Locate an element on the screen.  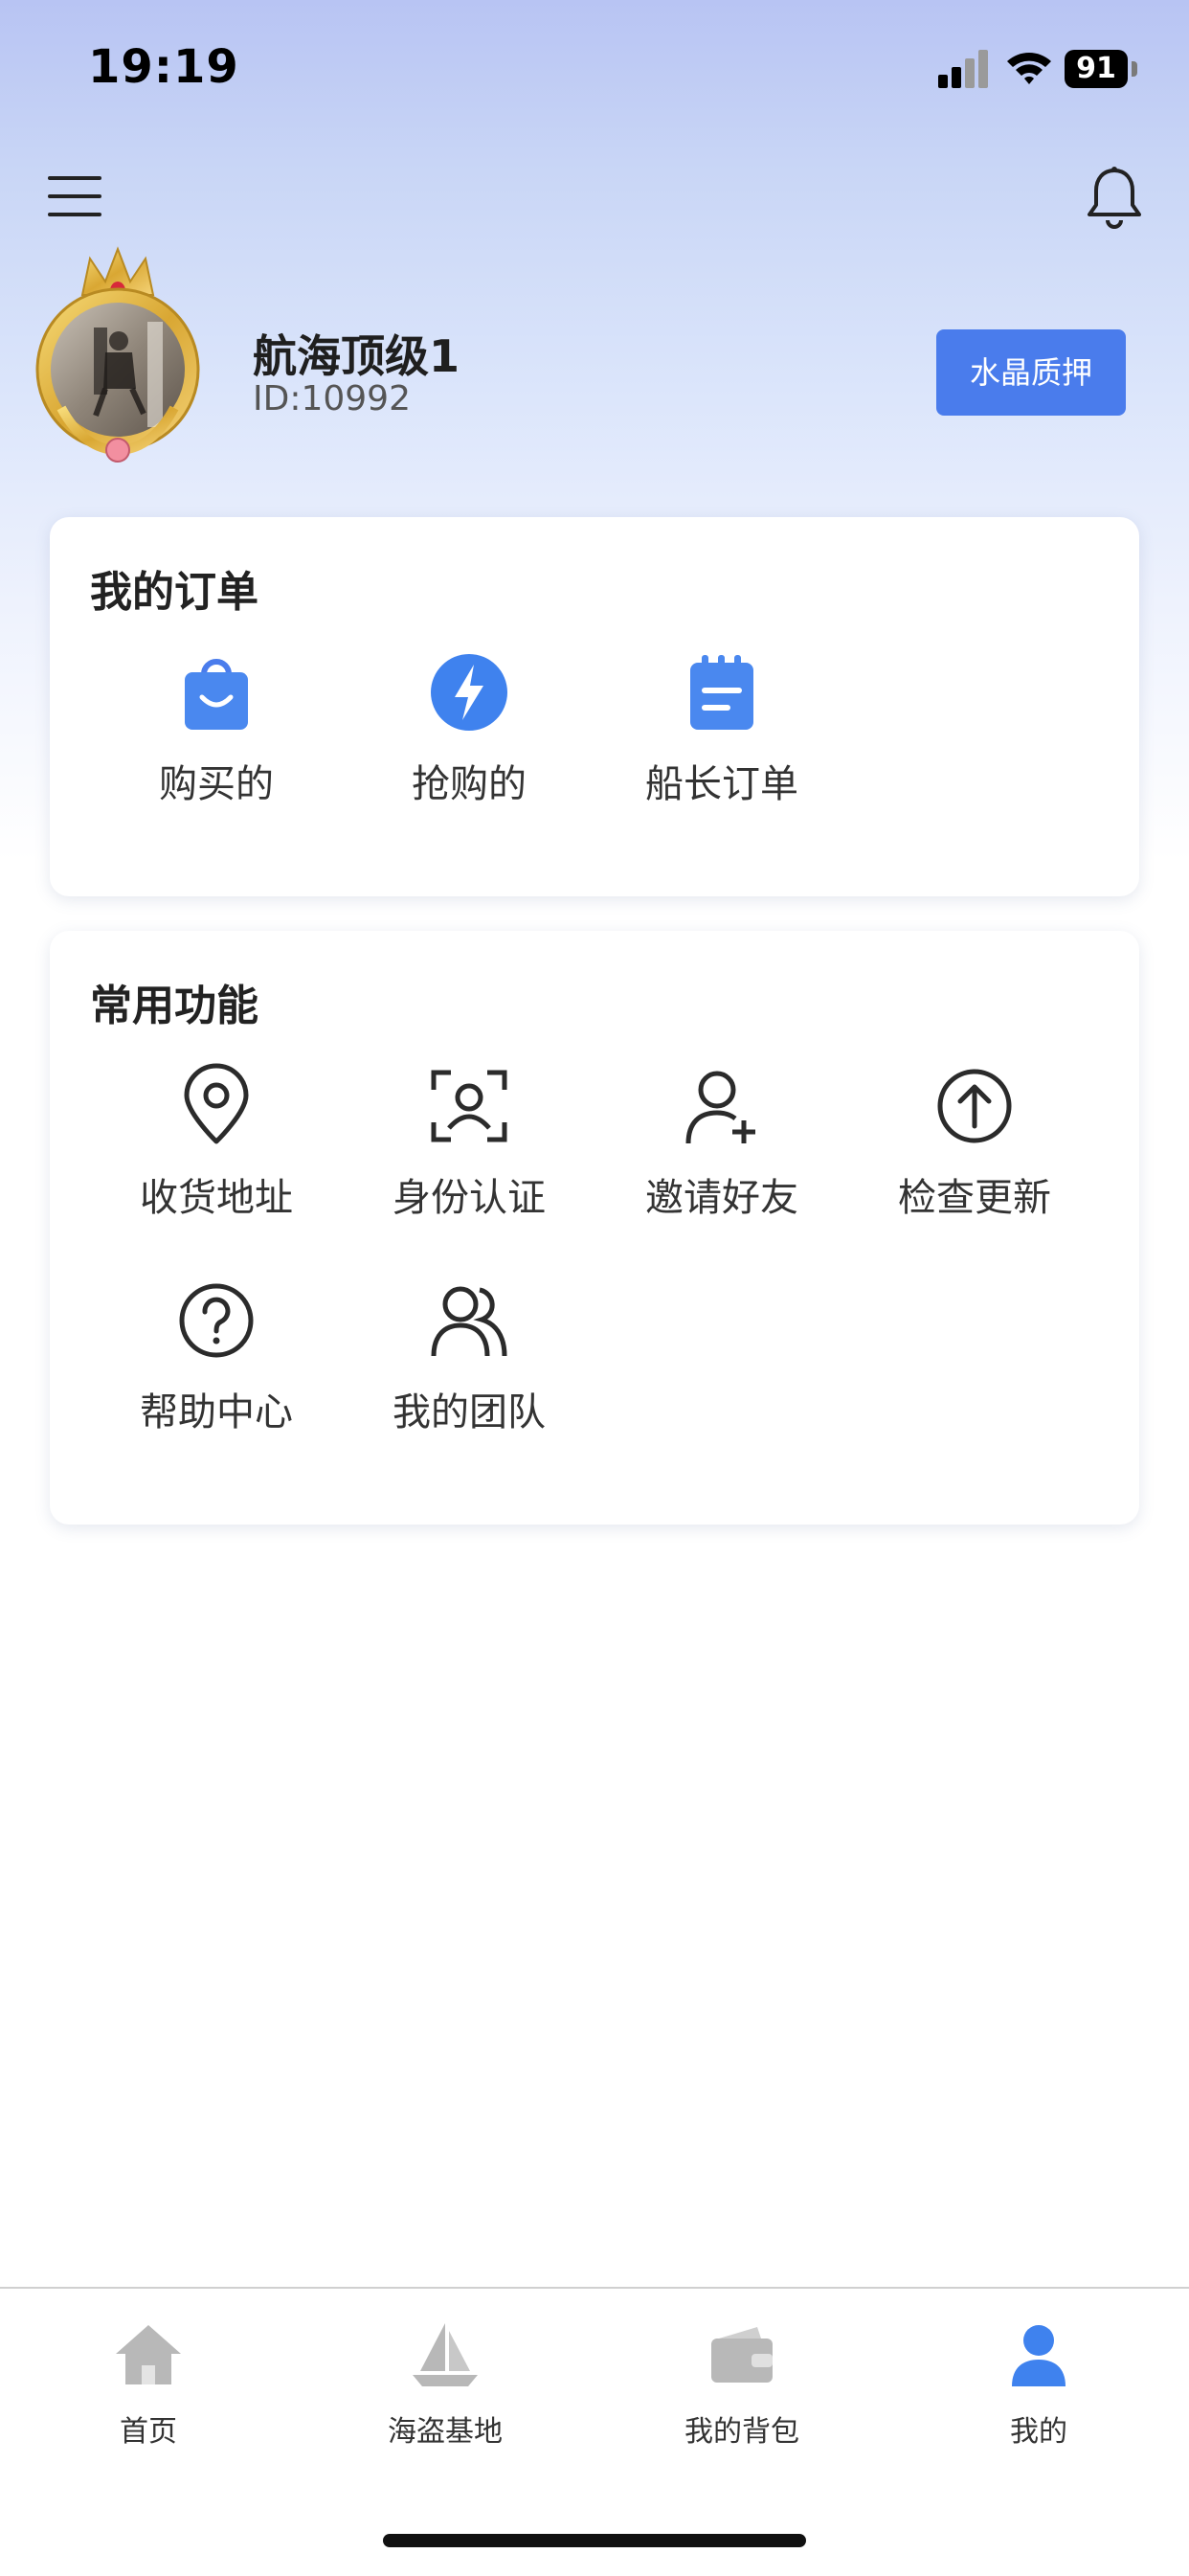
home-icon is located at coordinates (148, 2354).